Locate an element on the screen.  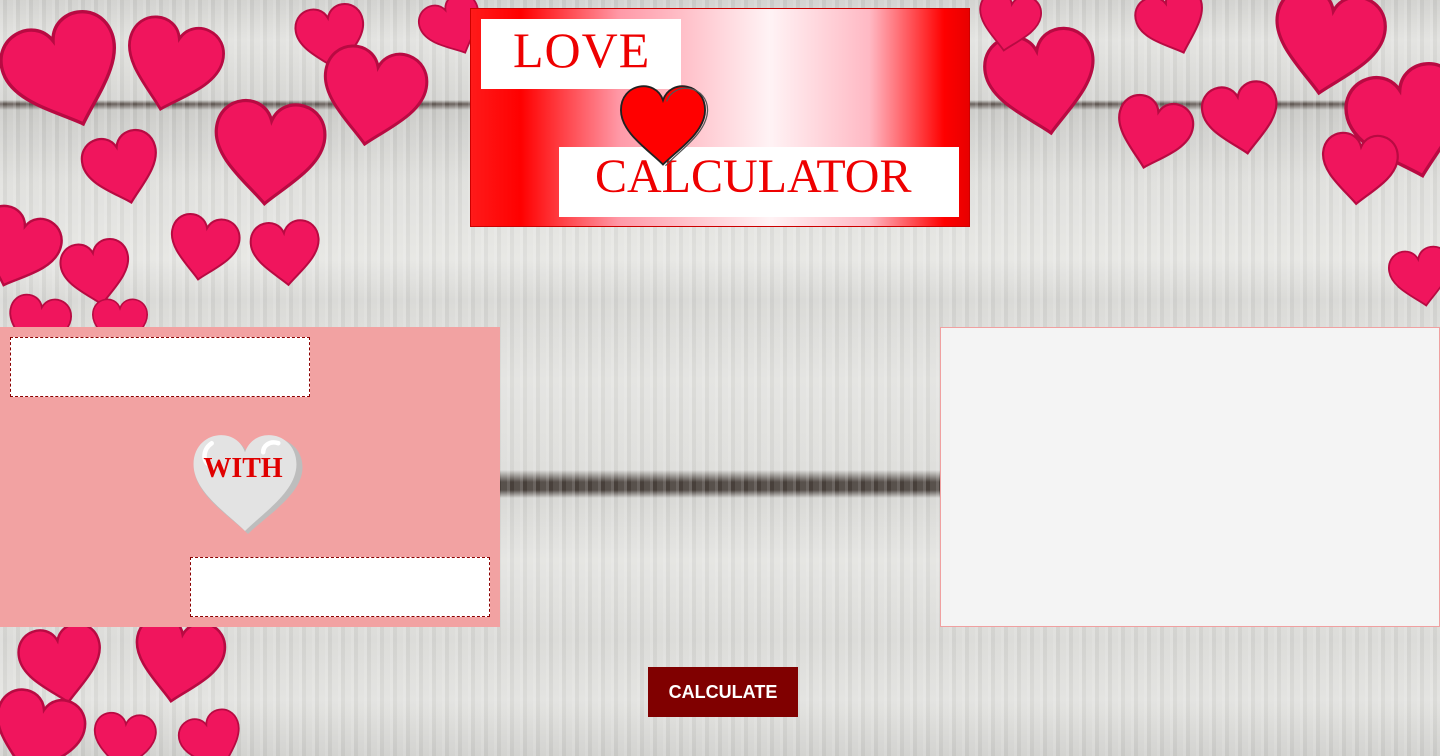
result-panel is located at coordinates (1190, 477).